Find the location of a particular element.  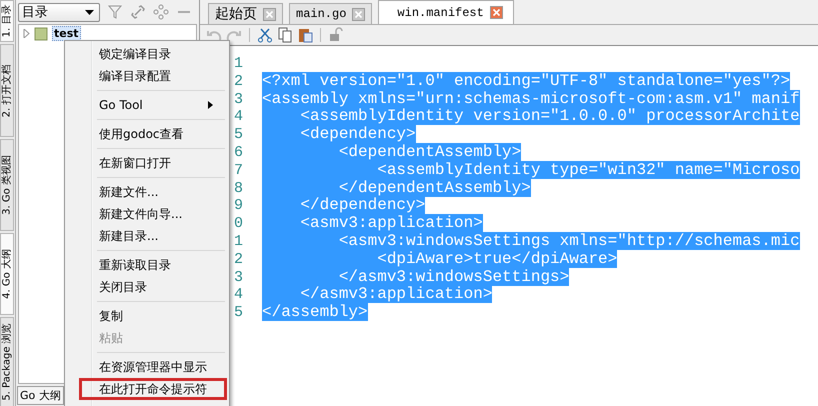

copy-icon is located at coordinates (285, 35).